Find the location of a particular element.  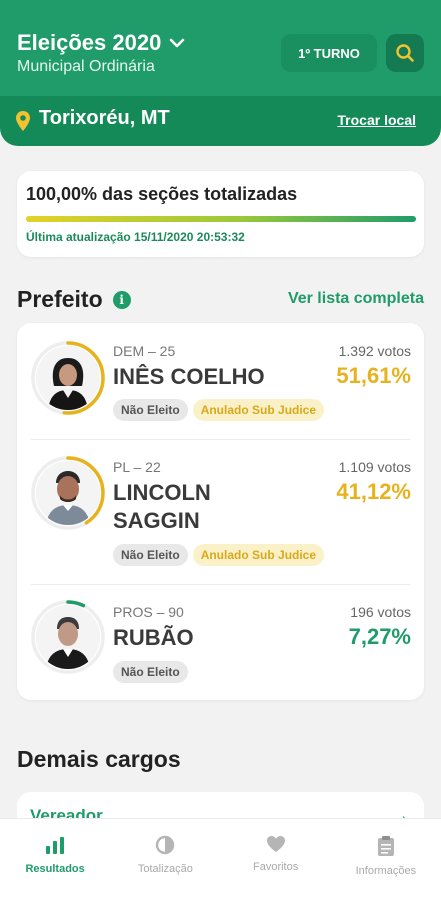

candidate-percent: 41,12% is located at coordinates (373, 491).